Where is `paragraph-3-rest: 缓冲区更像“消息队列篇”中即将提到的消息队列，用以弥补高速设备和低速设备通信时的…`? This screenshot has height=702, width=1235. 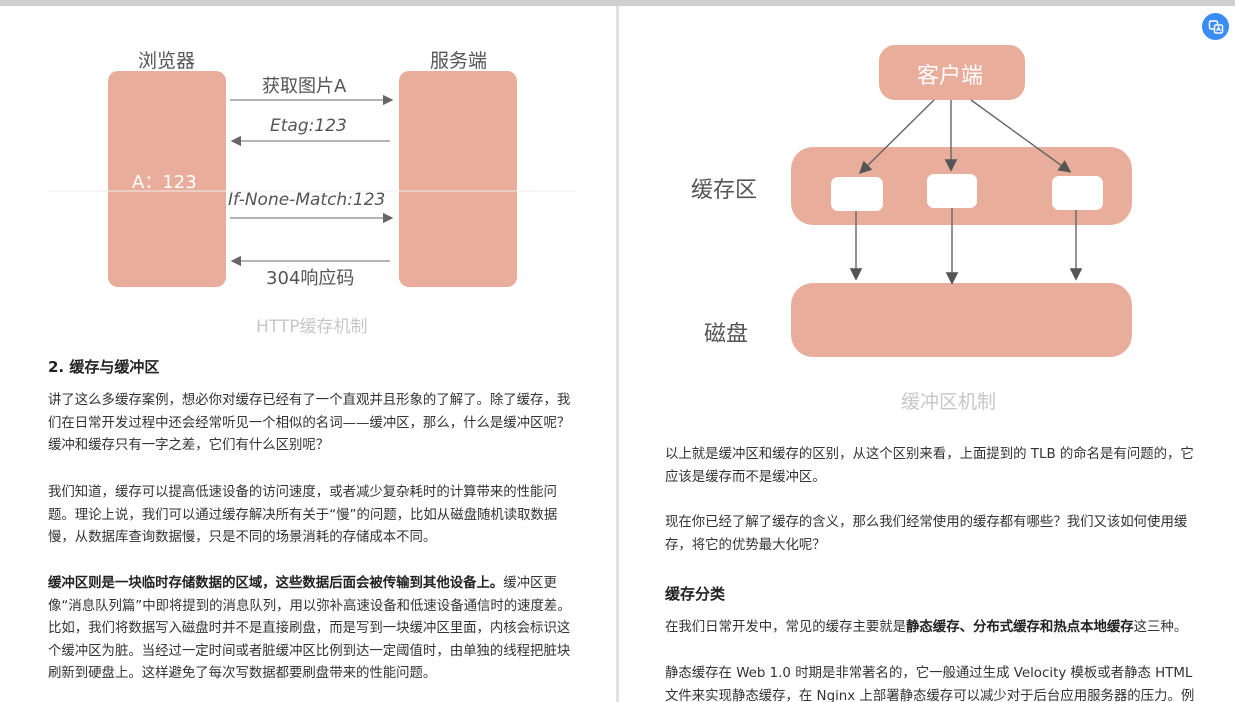 paragraph-3-rest: 缓冲区更像“消息队列篇”中即将提到的消息队列，用以弥补高速设备和低速设备通信时的… is located at coordinates (309, 628).